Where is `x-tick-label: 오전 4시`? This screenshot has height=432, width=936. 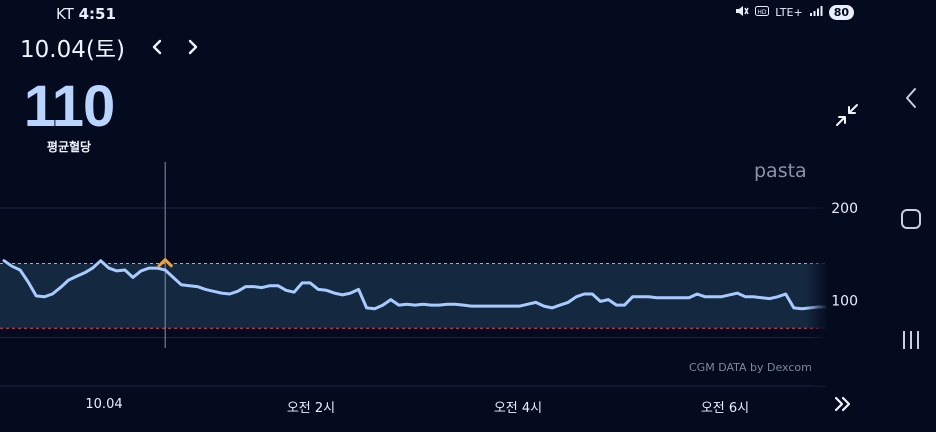
x-tick-label: 오전 4시 is located at coordinates (518, 408).